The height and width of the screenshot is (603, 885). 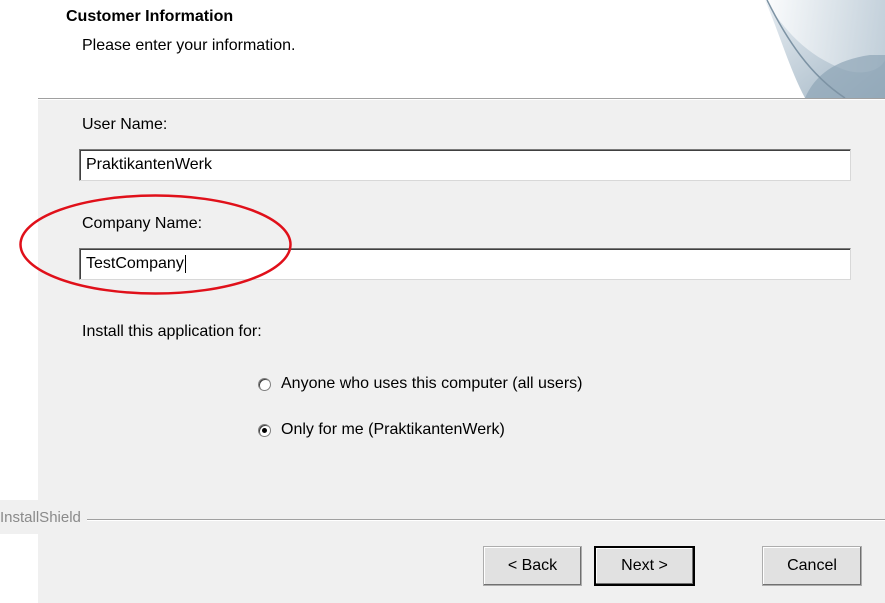 I want to click on header-title: Customer Information, so click(x=150, y=16).